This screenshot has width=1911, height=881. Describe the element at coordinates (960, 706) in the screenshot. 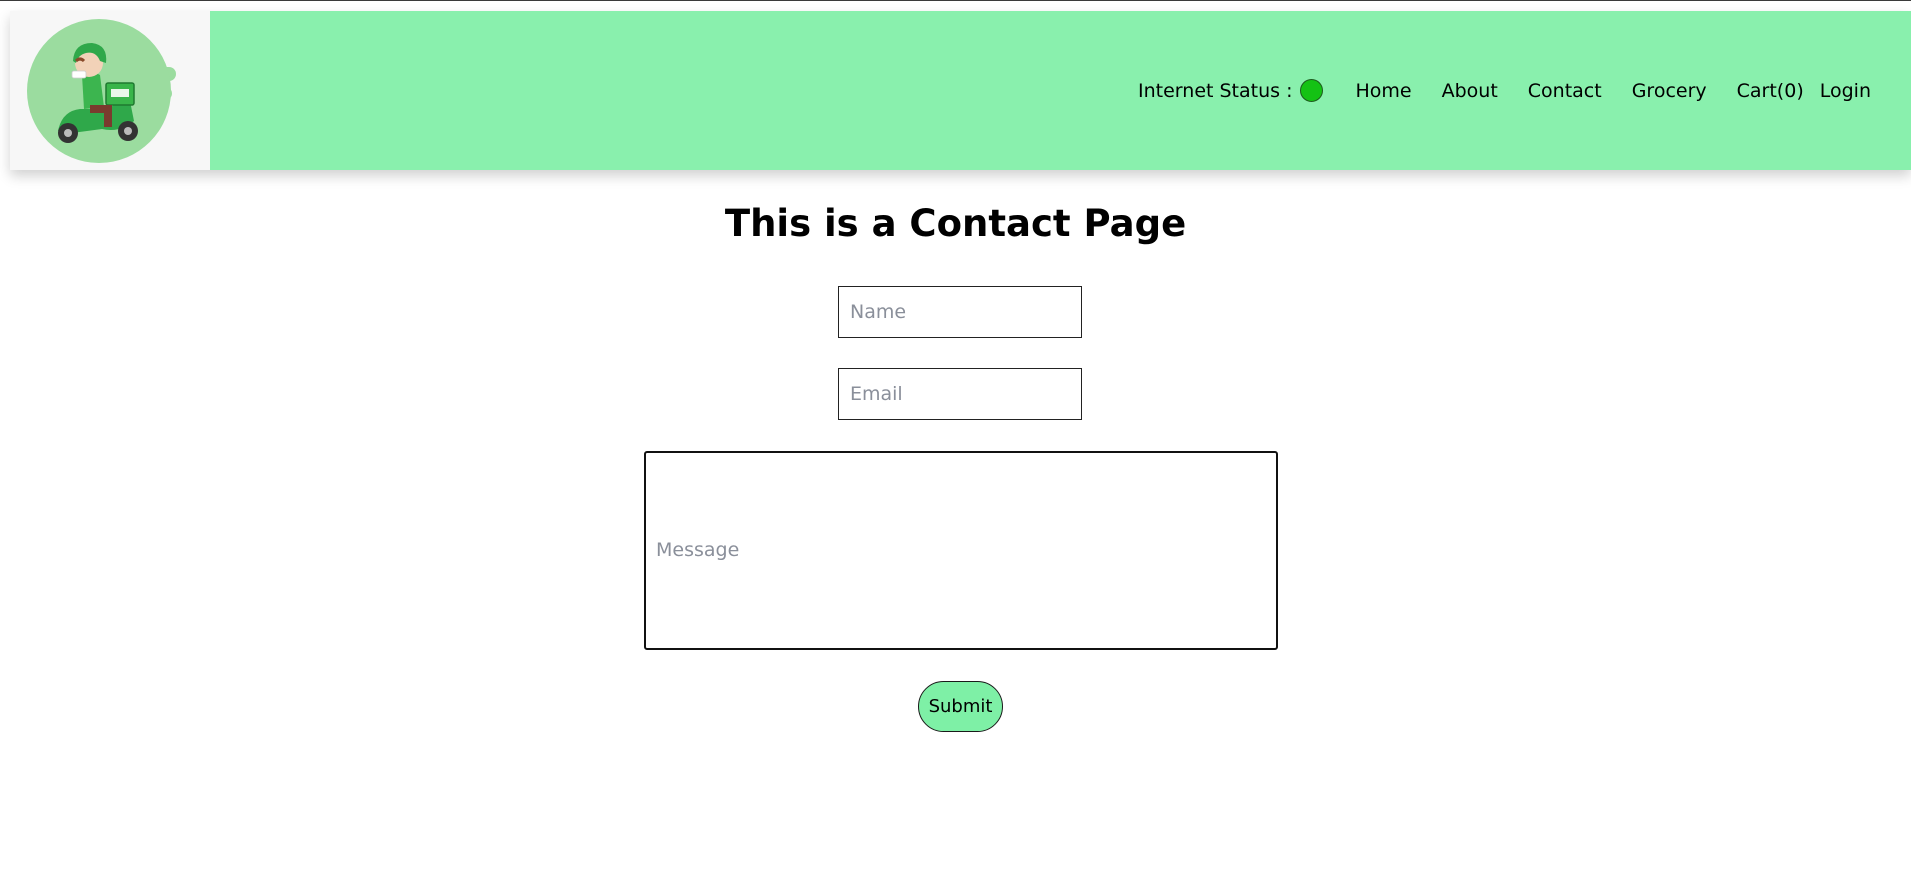

I see `submit-button: Submit` at that location.